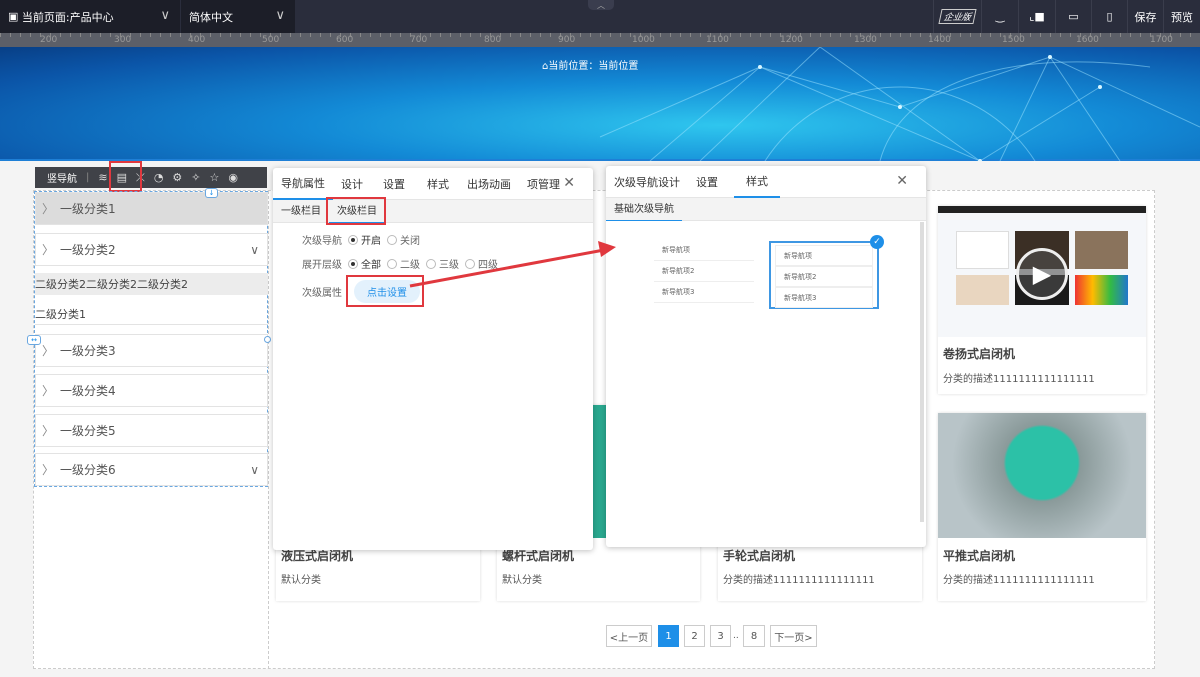 The height and width of the screenshot is (677, 1200). I want to click on radio-level3: 三级, so click(442, 263).